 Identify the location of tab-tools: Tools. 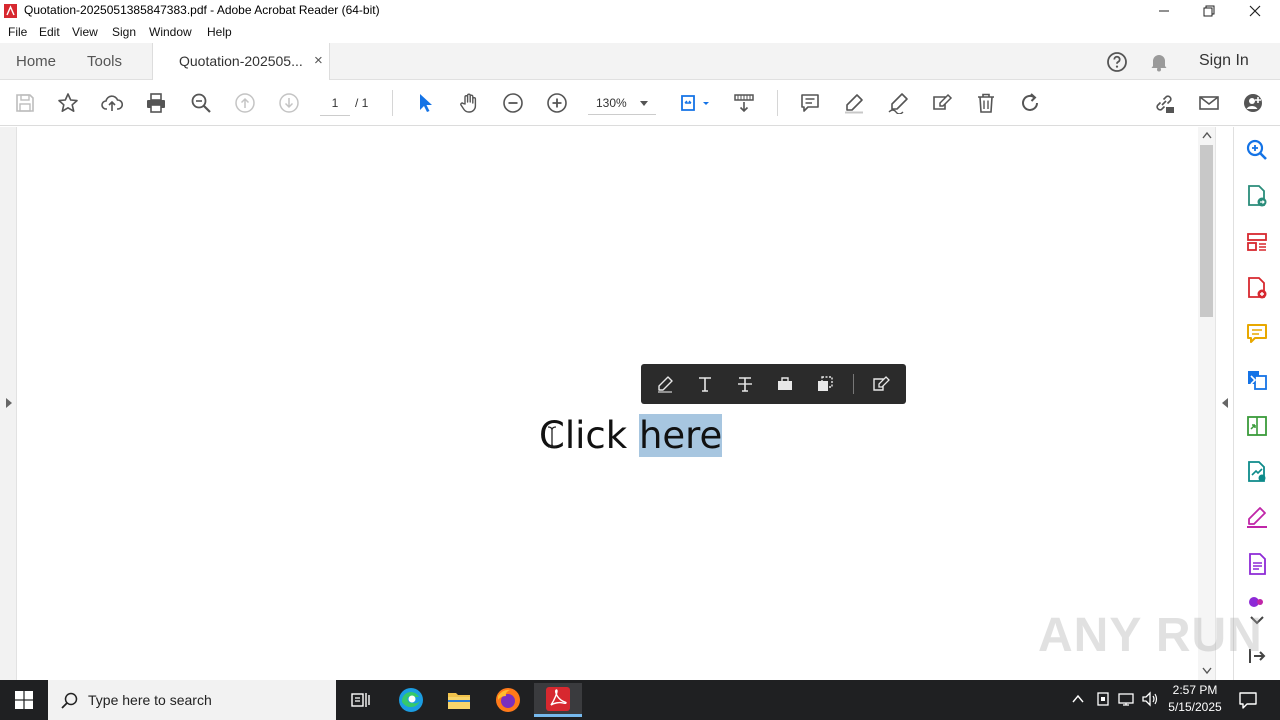
(104, 61).